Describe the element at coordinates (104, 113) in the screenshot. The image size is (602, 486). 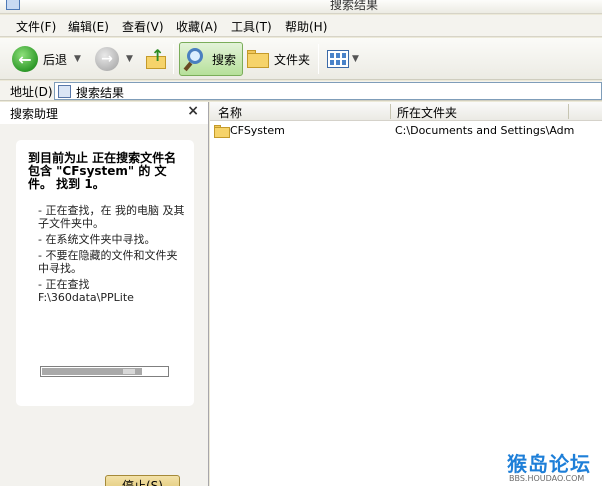
I see `pane-header: 搜索助理 ×` at that location.